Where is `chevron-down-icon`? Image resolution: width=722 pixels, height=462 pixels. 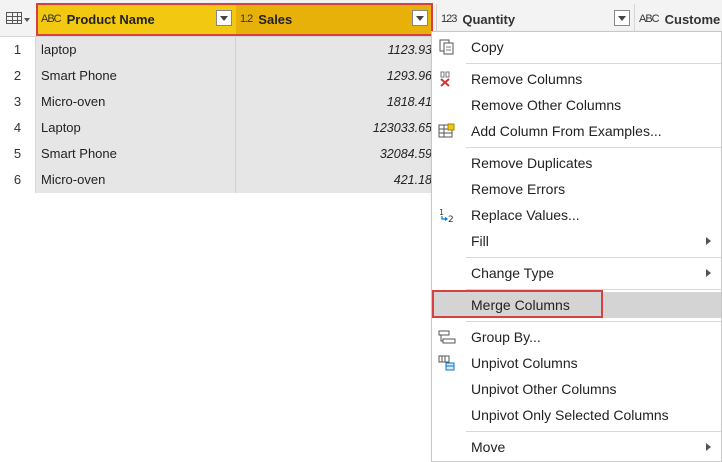
chevron-down-icon is located at coordinates (27, 20).